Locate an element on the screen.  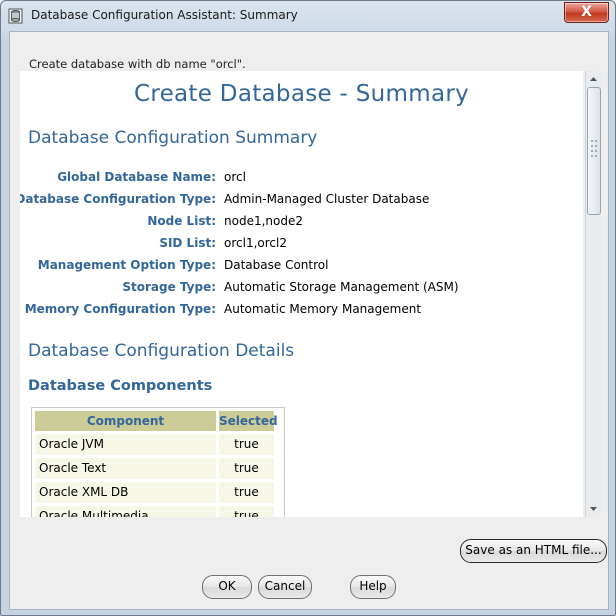
component-name-cell: Oracle Multimedia is located at coordinates (125, 511).